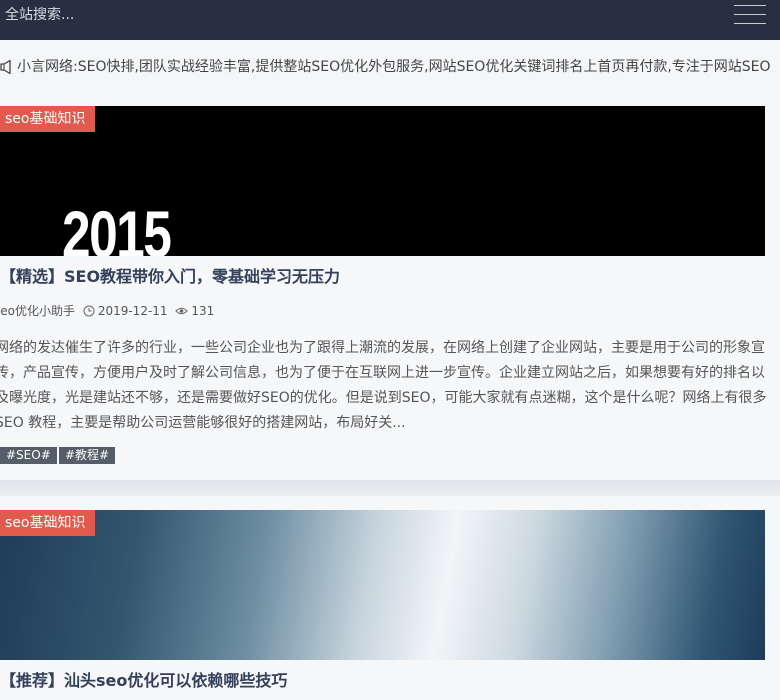  What do you see at coordinates (143, 681) in the screenshot?
I see `post-title: 【推荐】汕头seo优化可以依赖哪些技巧` at bounding box center [143, 681].